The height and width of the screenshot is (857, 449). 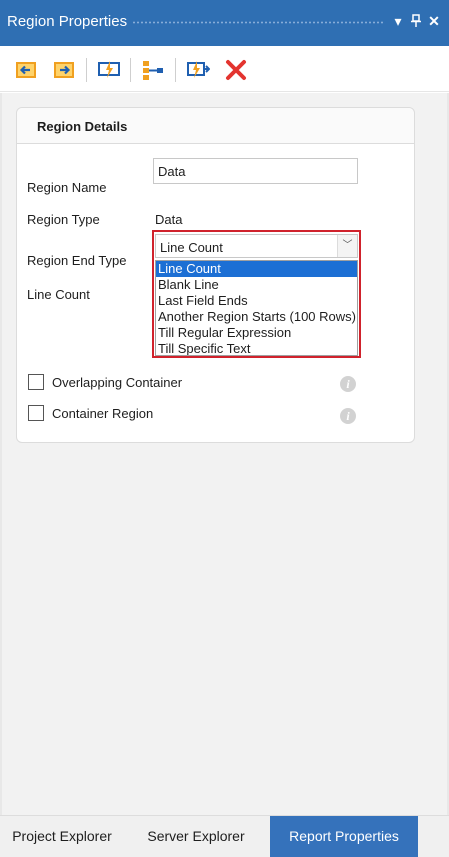 I want to click on tab-report-properties: Report Properties, so click(x=344, y=836).